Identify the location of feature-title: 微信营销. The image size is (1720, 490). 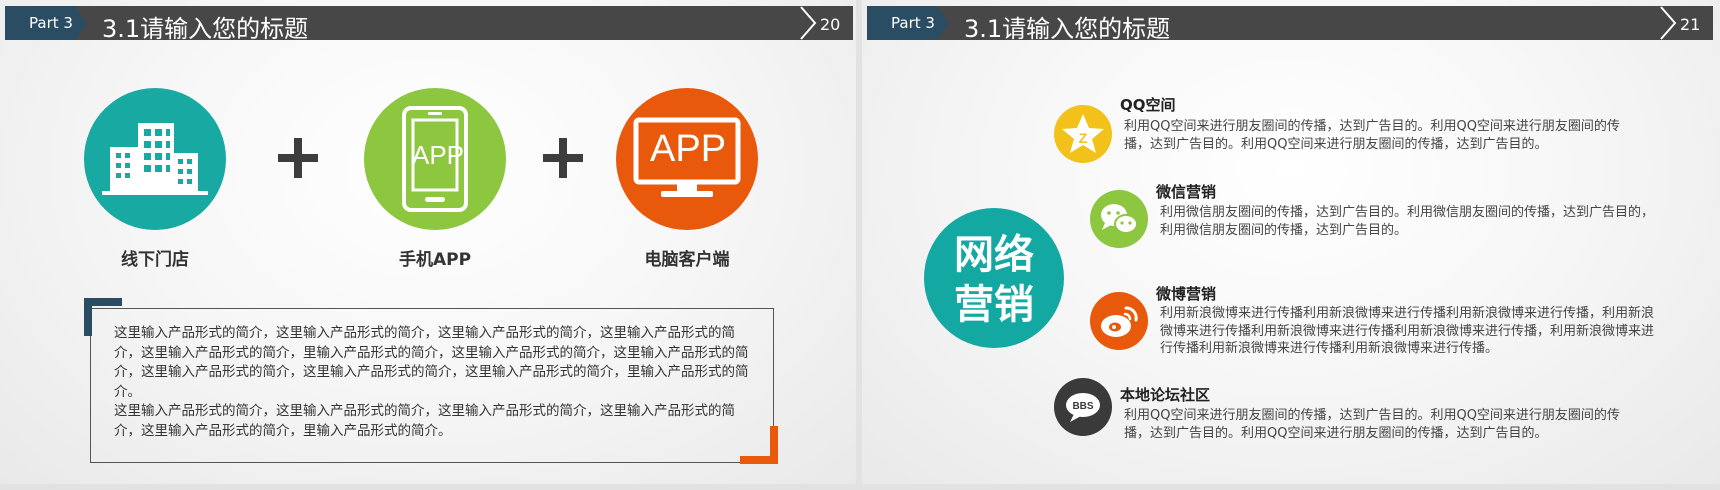
(1186, 192).